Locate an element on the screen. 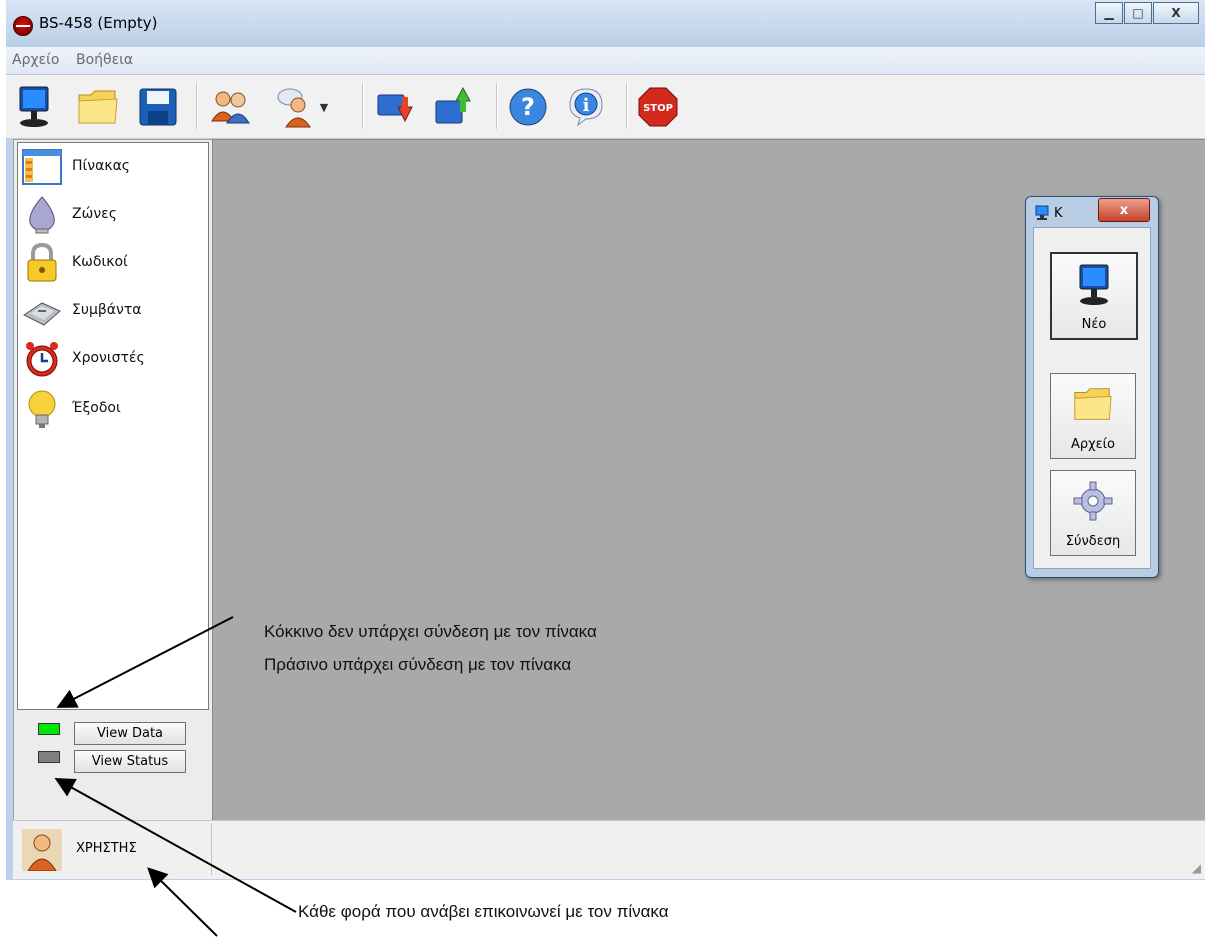 The height and width of the screenshot is (941, 1205). nav-item-codes: Κωδικοί is located at coordinates (110, 263).